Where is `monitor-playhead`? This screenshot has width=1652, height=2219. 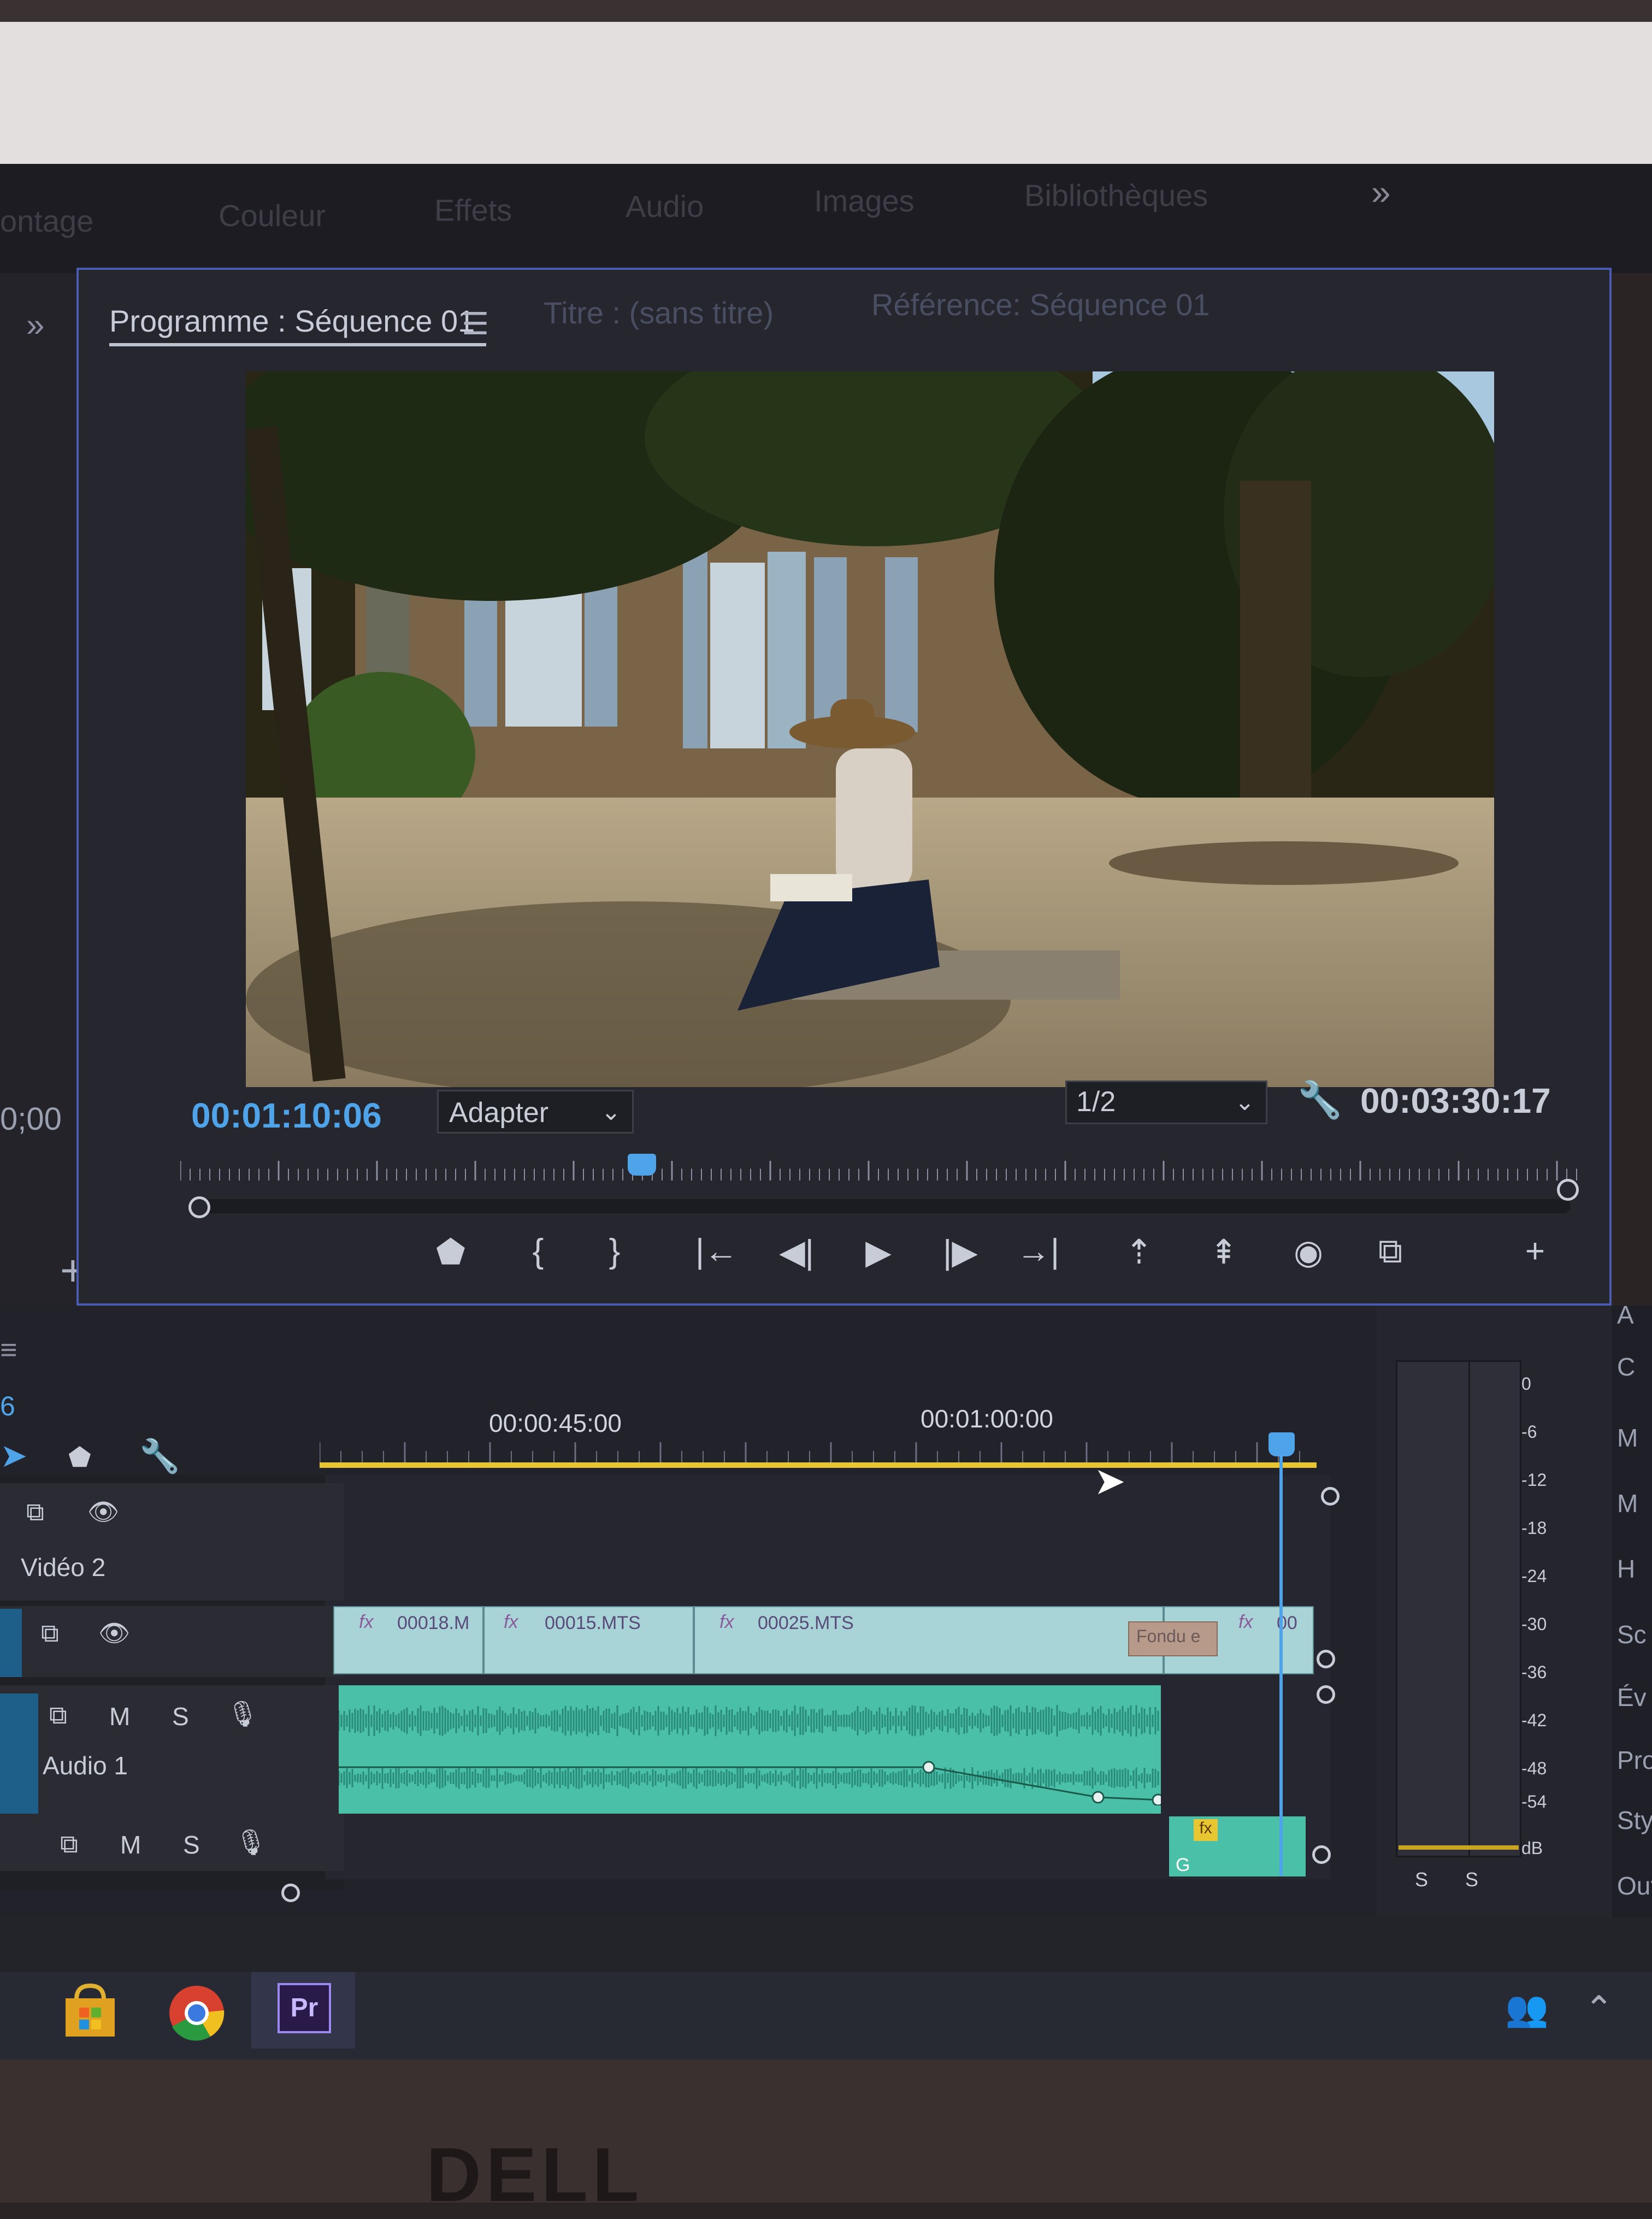
monitor-playhead is located at coordinates (641, 1165).